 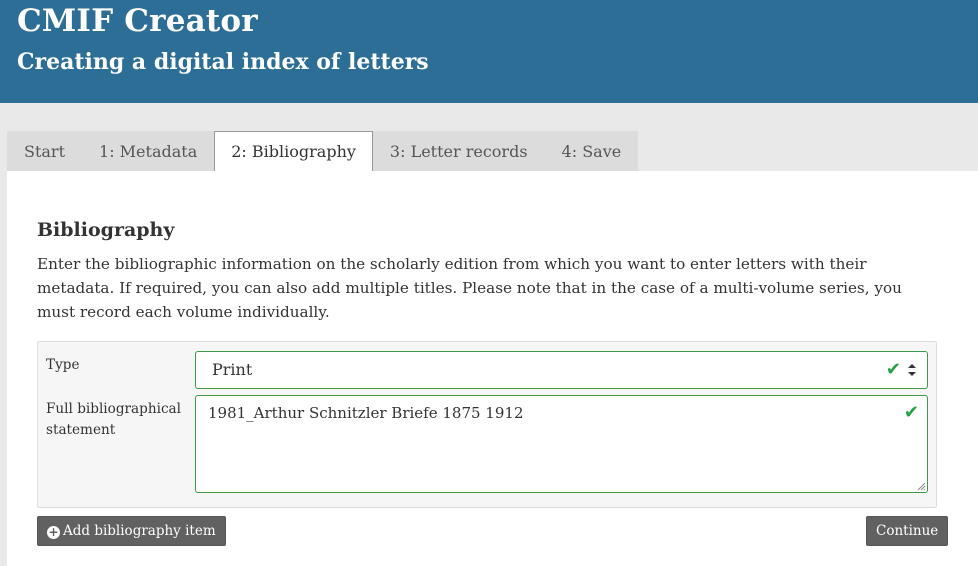 What do you see at coordinates (907, 531) in the screenshot?
I see `continue-button: Continue` at bounding box center [907, 531].